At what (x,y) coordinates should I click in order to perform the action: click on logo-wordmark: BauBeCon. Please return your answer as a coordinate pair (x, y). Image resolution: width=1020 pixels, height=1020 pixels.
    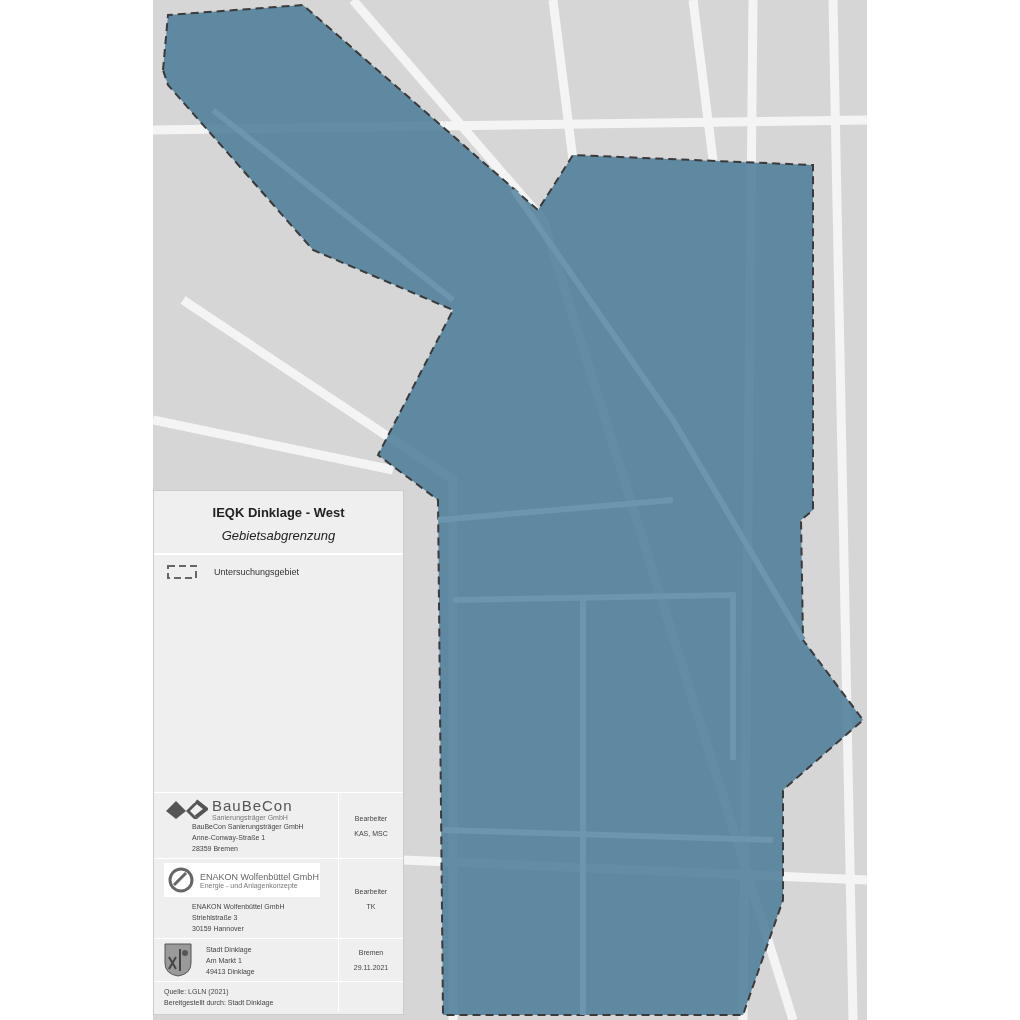
    Looking at the image, I should click on (252, 805).